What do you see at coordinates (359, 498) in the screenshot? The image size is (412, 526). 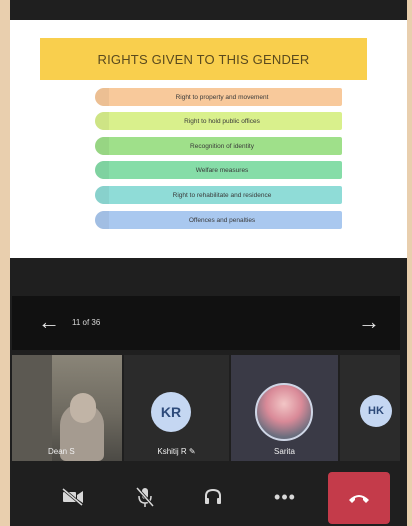 I see `hang-up-icon` at bounding box center [359, 498].